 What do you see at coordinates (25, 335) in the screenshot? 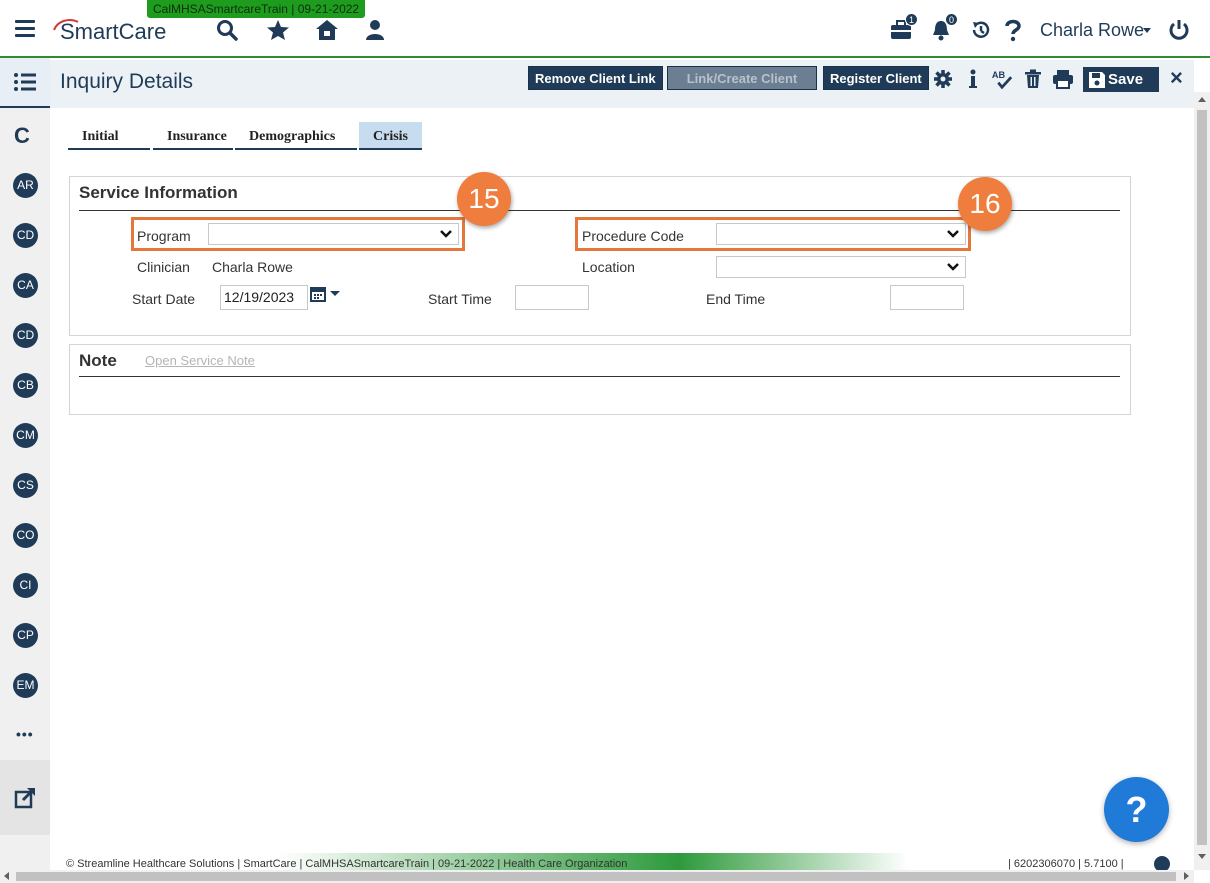
I see `sidebar-item-cd-2: CD` at bounding box center [25, 335].